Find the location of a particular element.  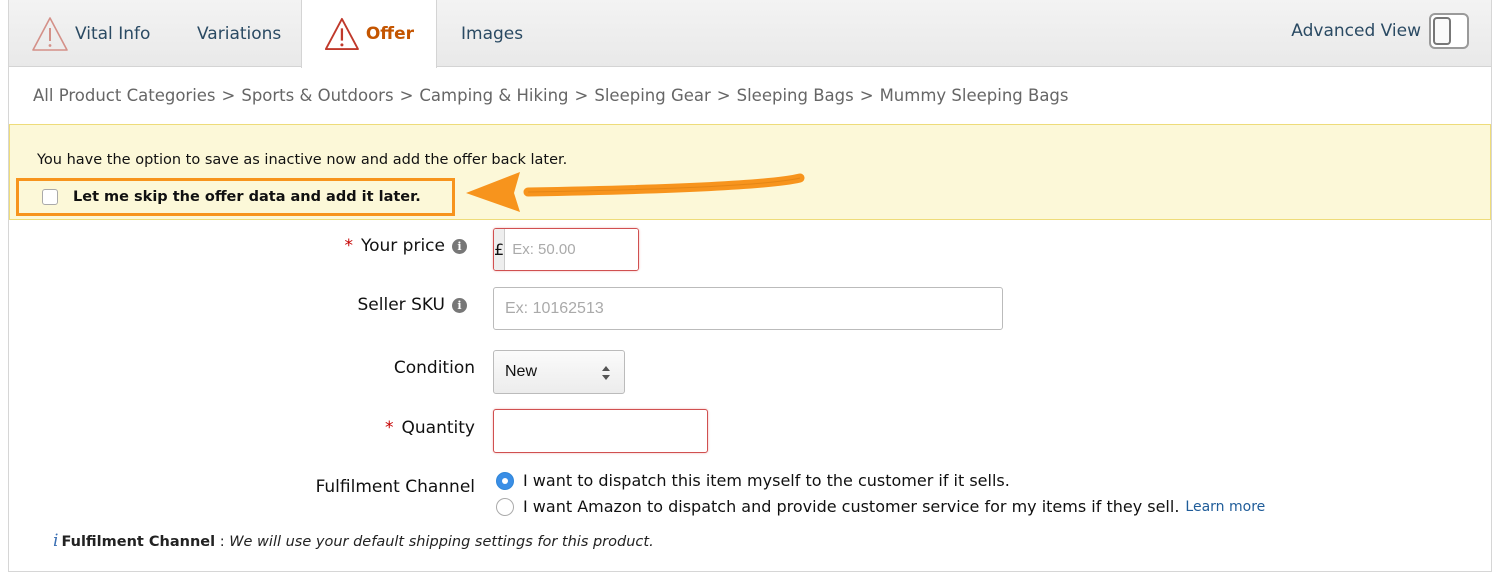

tab-variations-label: Variations is located at coordinates (239, 33).